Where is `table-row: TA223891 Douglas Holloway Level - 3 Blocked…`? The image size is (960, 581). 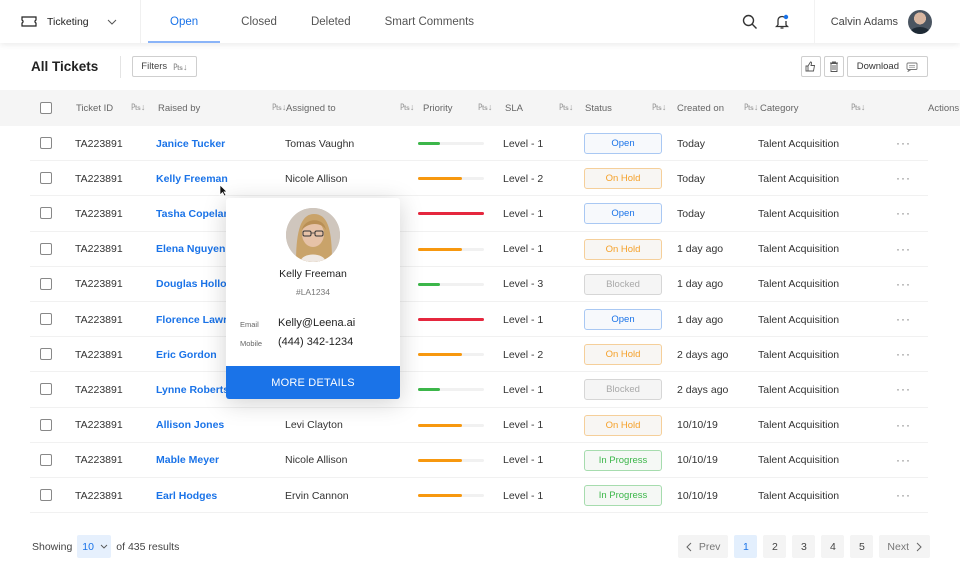
table-row: TA223891 Douglas Holloway Level - 3 Blocked… is located at coordinates (480, 285).